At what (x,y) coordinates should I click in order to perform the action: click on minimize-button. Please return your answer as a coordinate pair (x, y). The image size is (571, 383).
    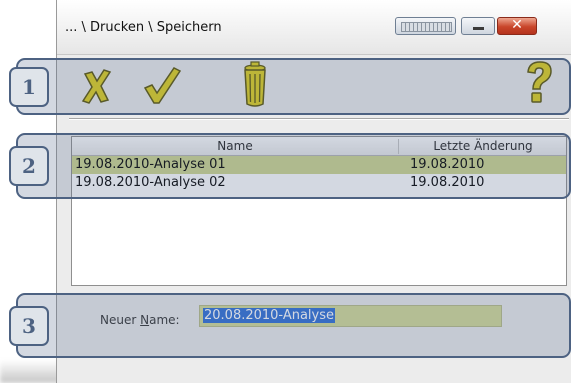
    Looking at the image, I should click on (478, 26).